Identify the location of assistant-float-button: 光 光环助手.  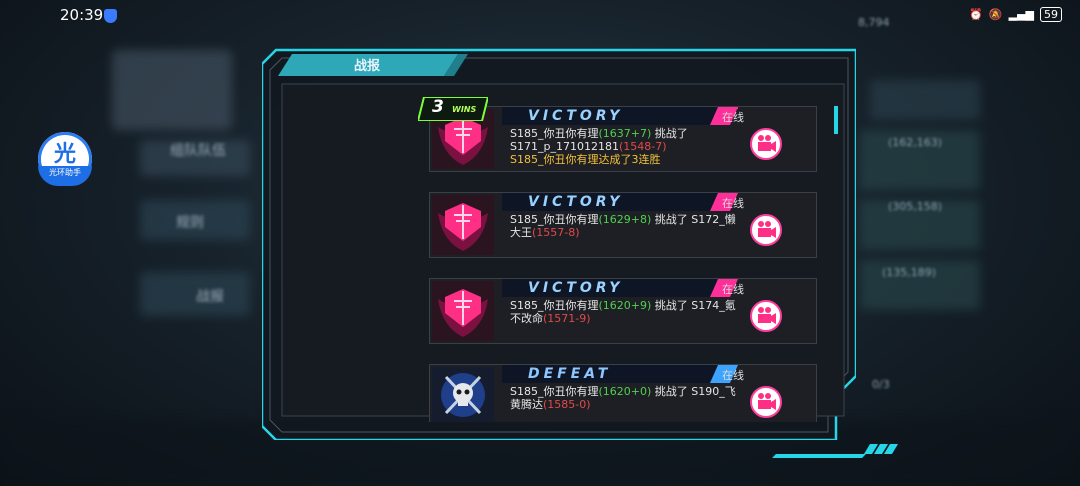
(65, 159).